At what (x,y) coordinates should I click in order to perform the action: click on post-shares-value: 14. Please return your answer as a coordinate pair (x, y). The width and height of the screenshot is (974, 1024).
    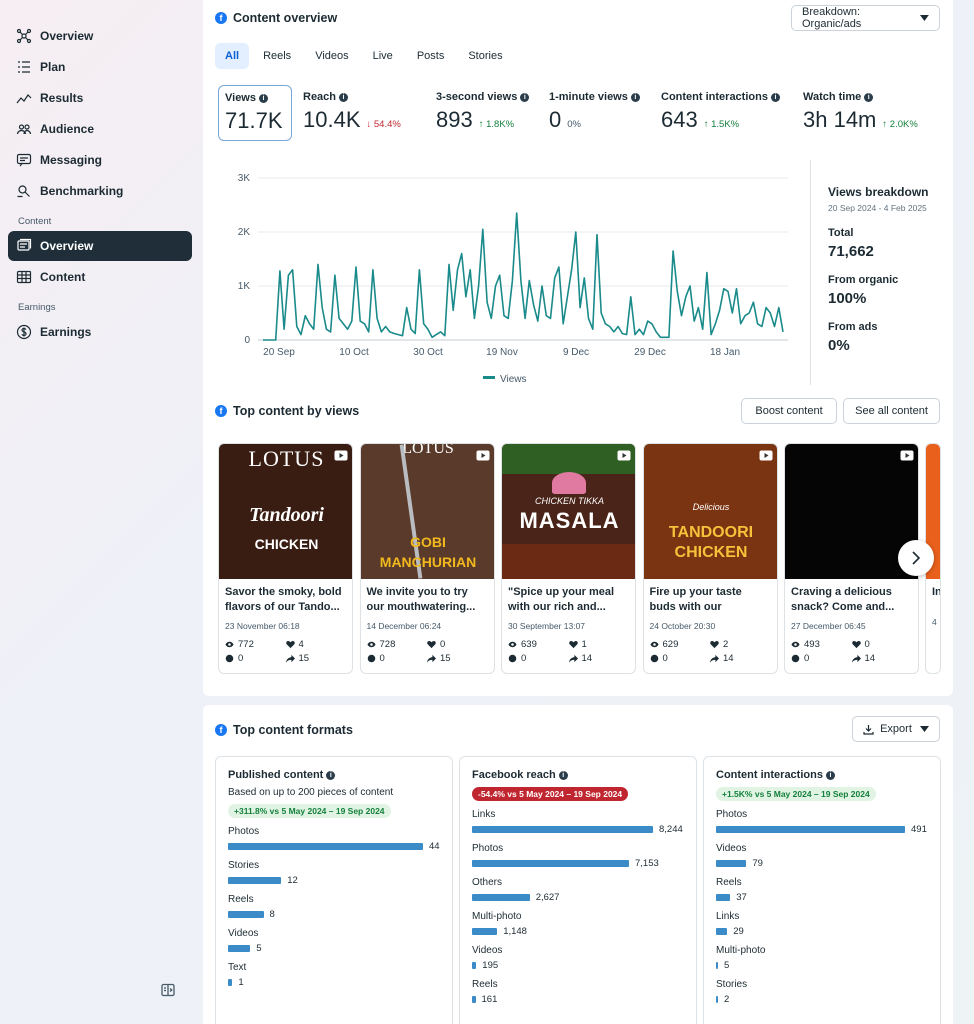
    Looking at the image, I should click on (587, 658).